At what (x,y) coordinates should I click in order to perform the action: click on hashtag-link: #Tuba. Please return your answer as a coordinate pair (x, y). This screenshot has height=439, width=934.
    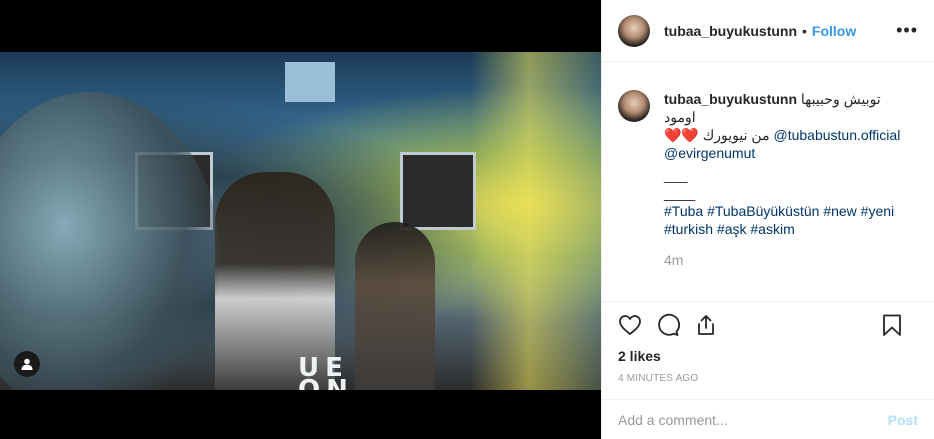
    Looking at the image, I should click on (683, 211).